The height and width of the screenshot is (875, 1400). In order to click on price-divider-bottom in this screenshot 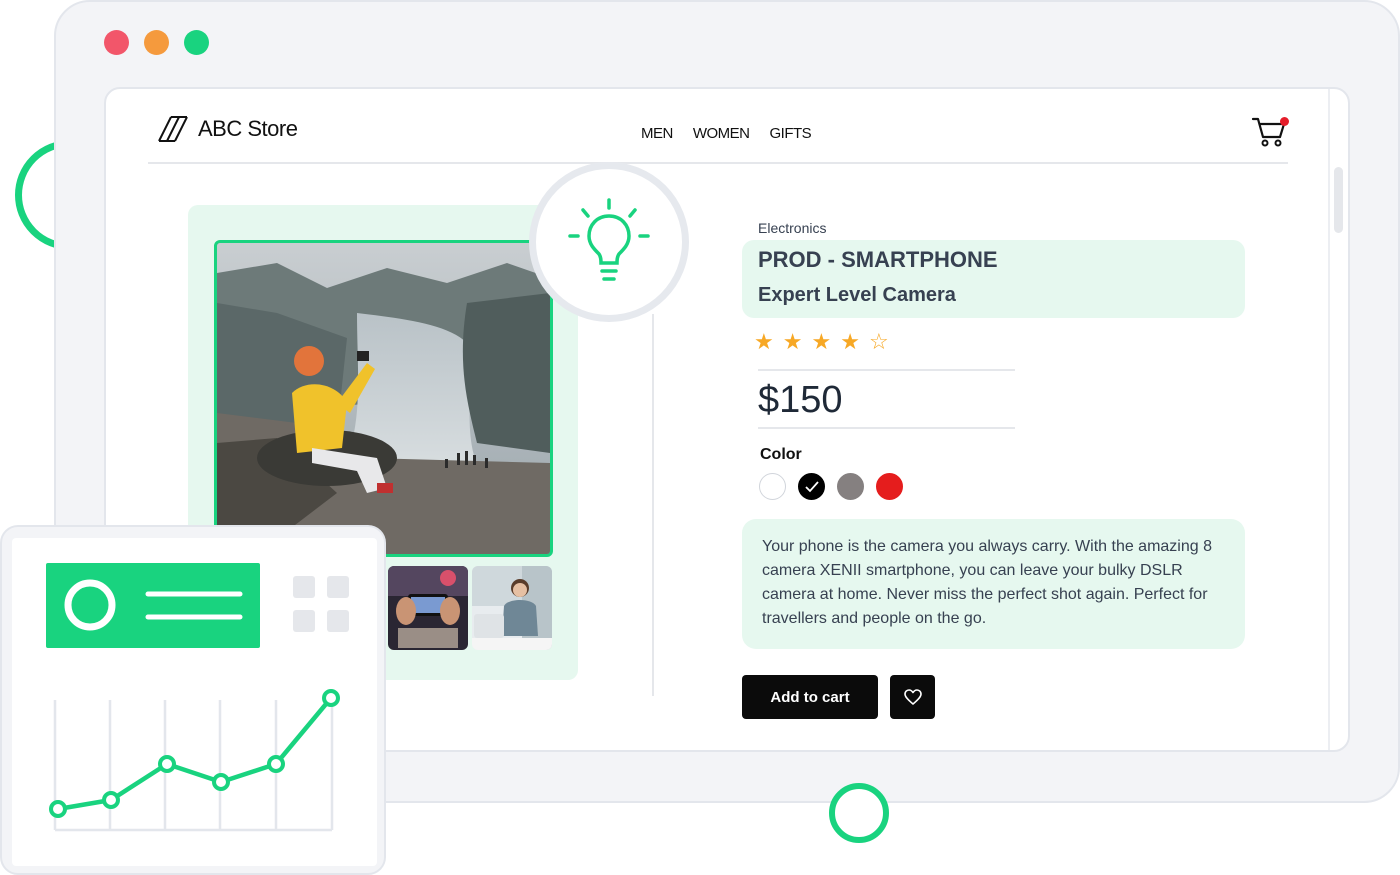, I will do `click(886, 428)`.